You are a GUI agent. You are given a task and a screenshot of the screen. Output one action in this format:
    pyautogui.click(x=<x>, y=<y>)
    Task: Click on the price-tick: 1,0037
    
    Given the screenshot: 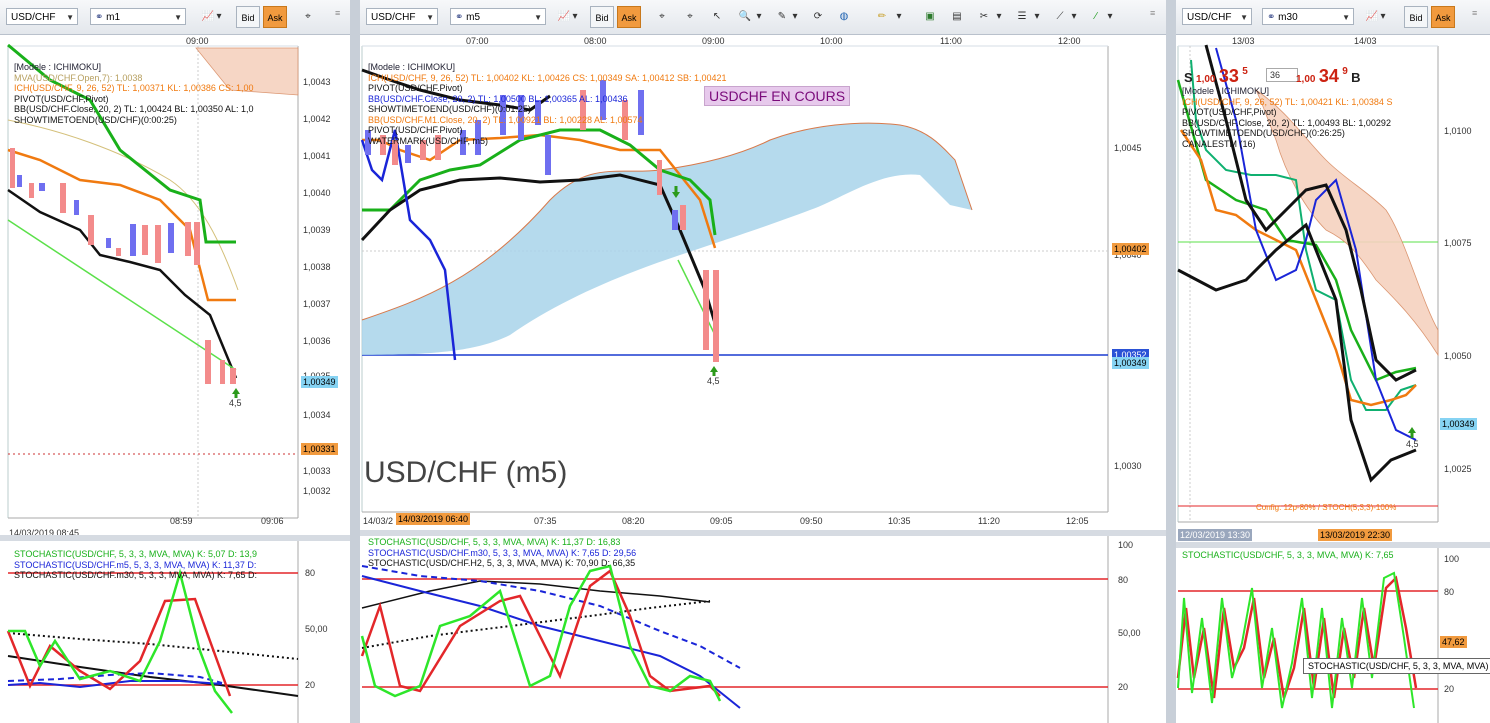 What is the action you would take?
    pyautogui.click(x=317, y=304)
    